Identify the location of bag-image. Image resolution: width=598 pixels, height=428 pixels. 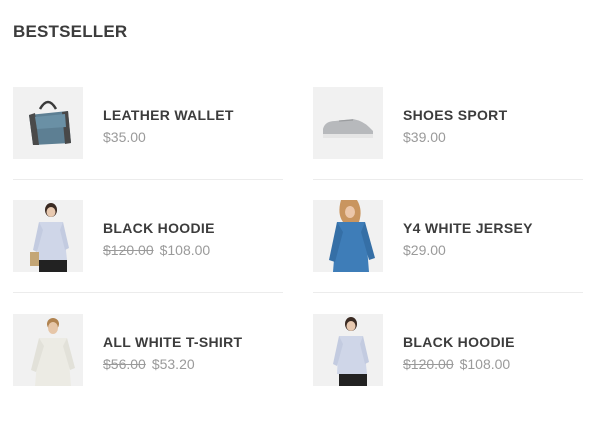
(48, 123).